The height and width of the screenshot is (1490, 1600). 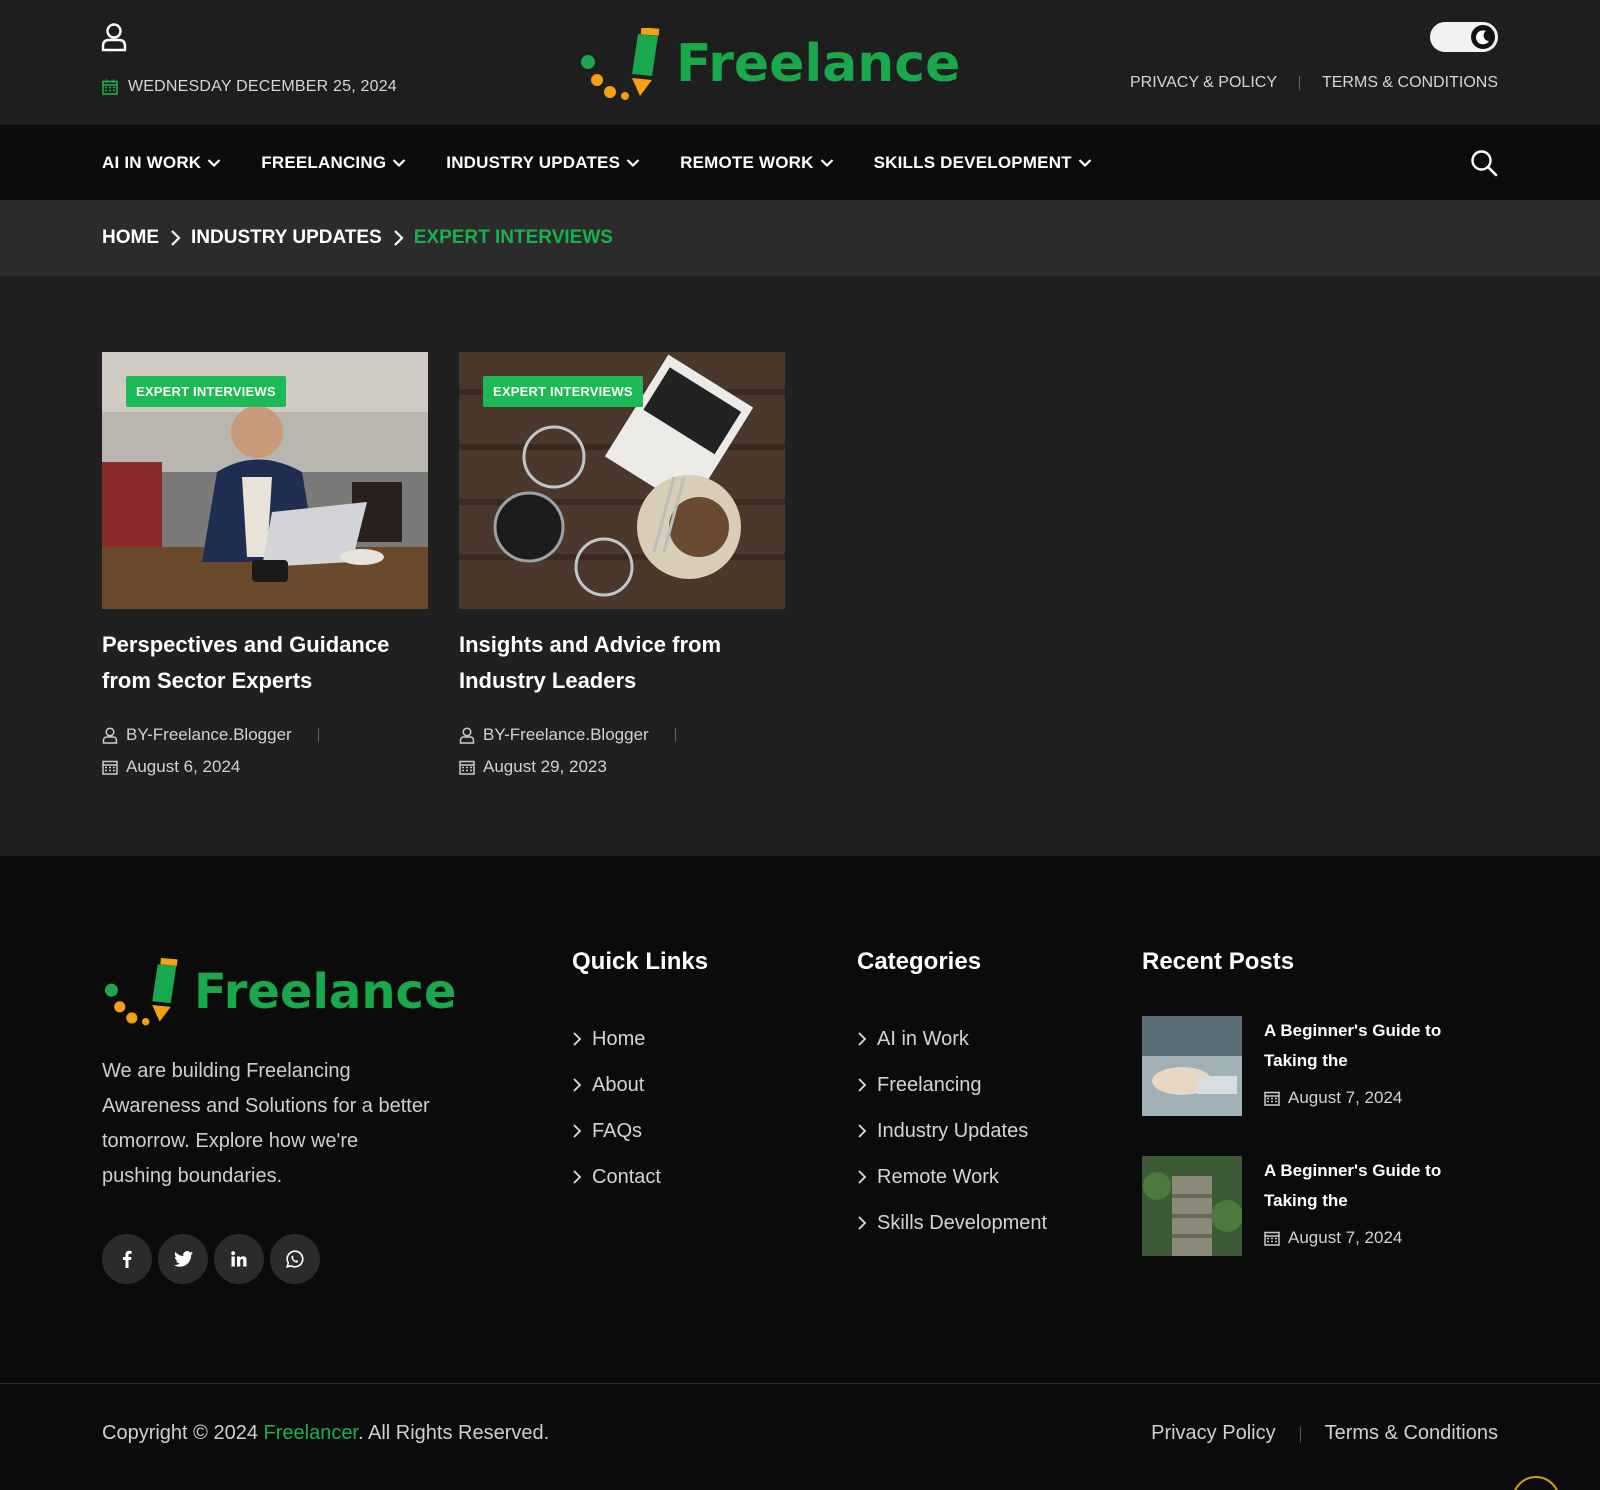 I want to click on quick-links-heading: Quick Links, so click(x=640, y=961).